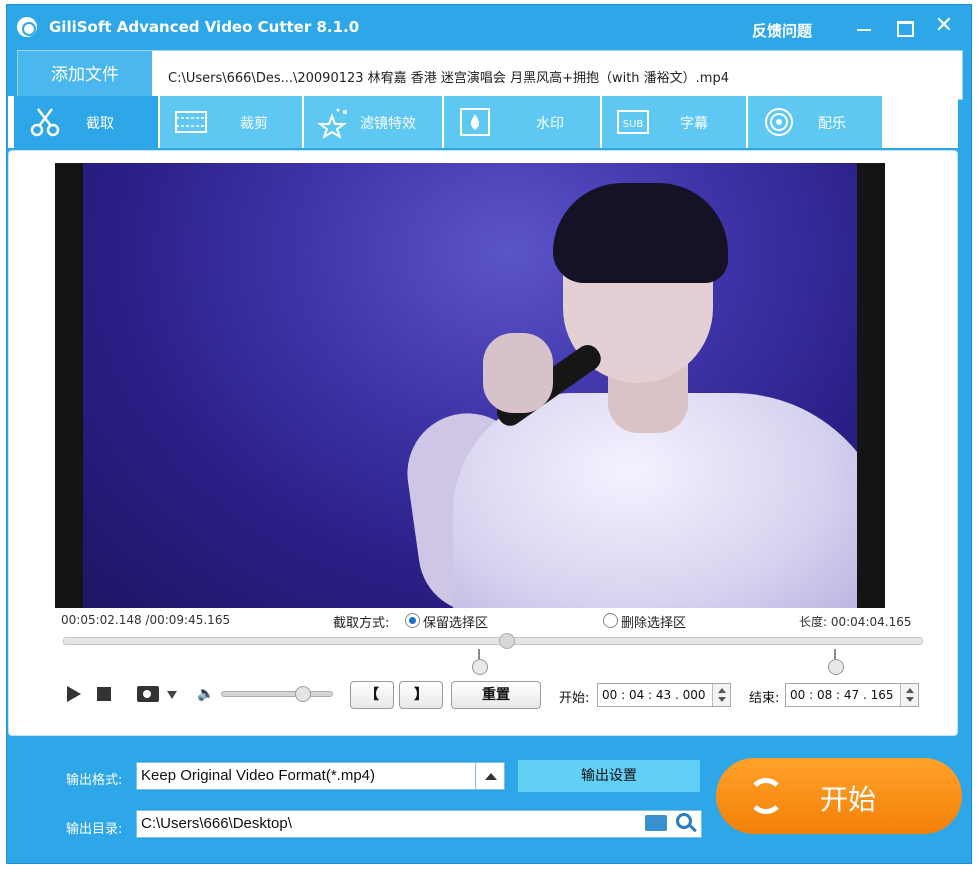 This screenshot has height=870, width=980. I want to click on tab-label: 截取, so click(100, 124).